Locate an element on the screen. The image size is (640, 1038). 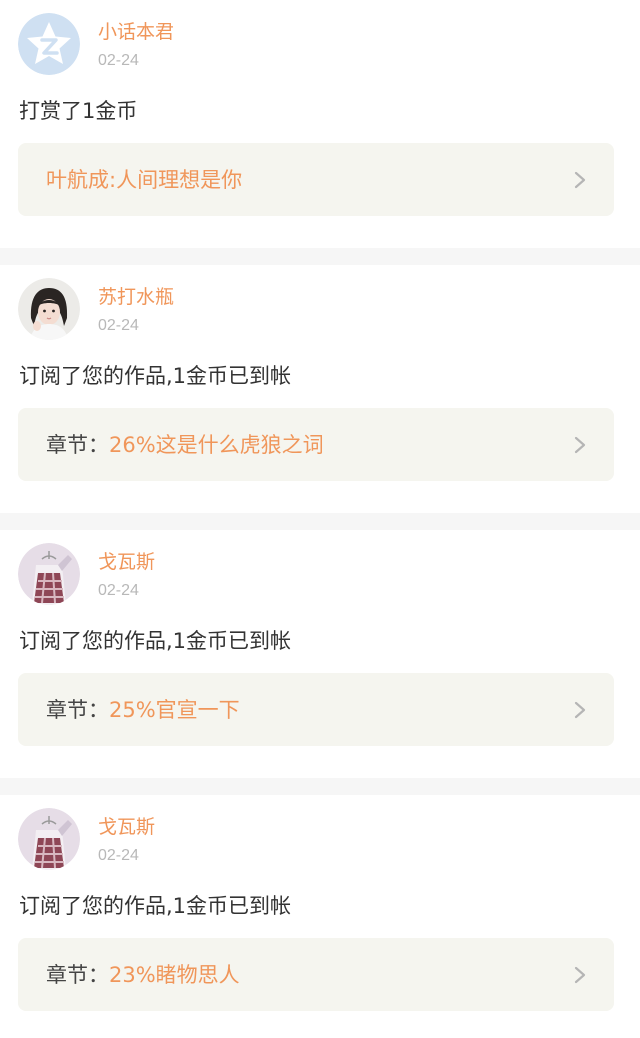
action-text: 打赏了1金币 is located at coordinates (78, 111).